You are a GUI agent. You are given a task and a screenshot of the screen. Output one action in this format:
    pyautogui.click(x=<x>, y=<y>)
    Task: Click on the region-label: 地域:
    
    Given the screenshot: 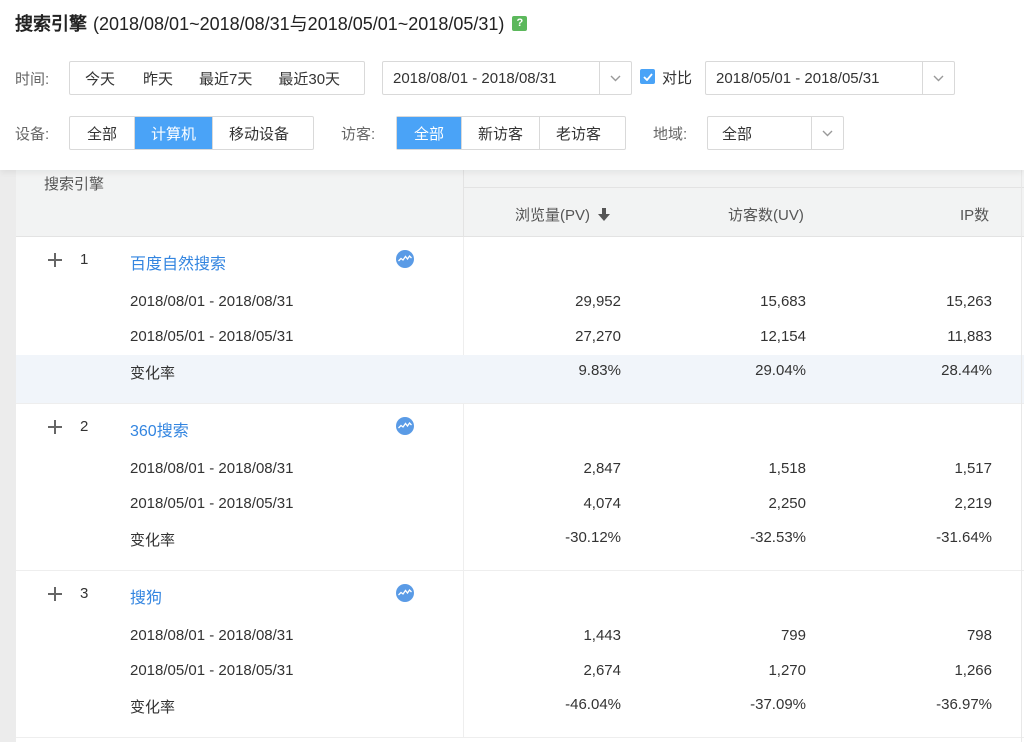 What is the action you would take?
    pyautogui.click(x=670, y=134)
    